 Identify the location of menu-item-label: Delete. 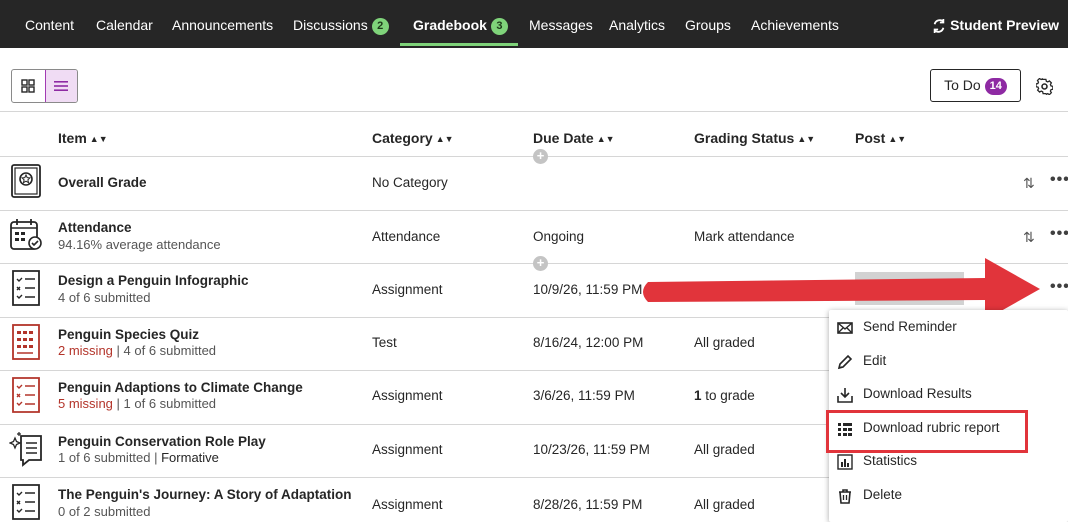
(883, 494).